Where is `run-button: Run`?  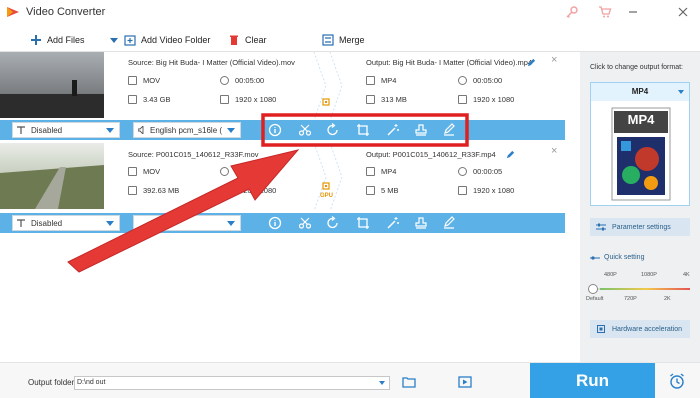 run-button: Run is located at coordinates (592, 380).